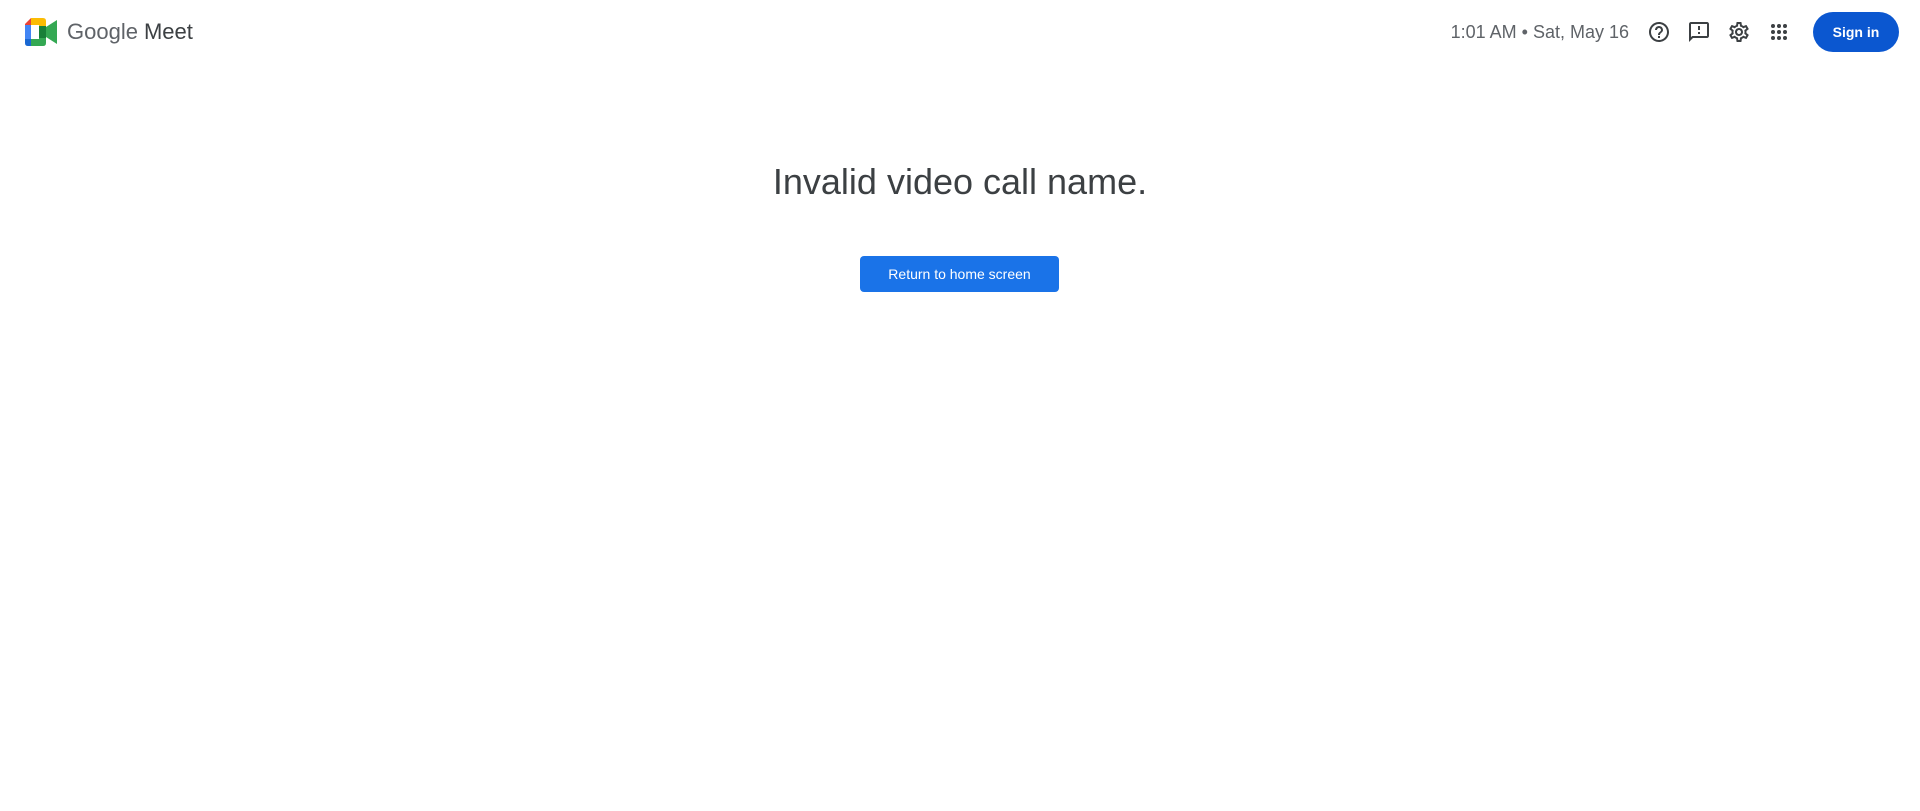 This screenshot has width=1920, height=811. What do you see at coordinates (41, 32) in the screenshot?
I see `google-meet-icon` at bounding box center [41, 32].